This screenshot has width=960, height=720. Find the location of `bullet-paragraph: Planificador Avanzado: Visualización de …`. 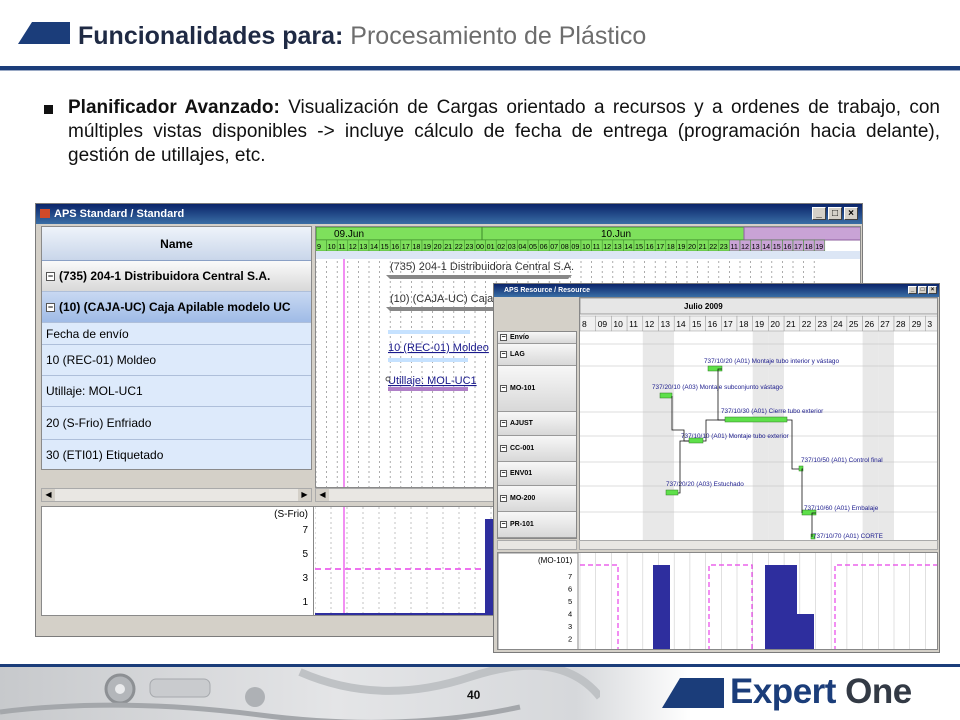

bullet-paragraph: Planificador Avanzado: Visualización de … is located at coordinates (504, 132).